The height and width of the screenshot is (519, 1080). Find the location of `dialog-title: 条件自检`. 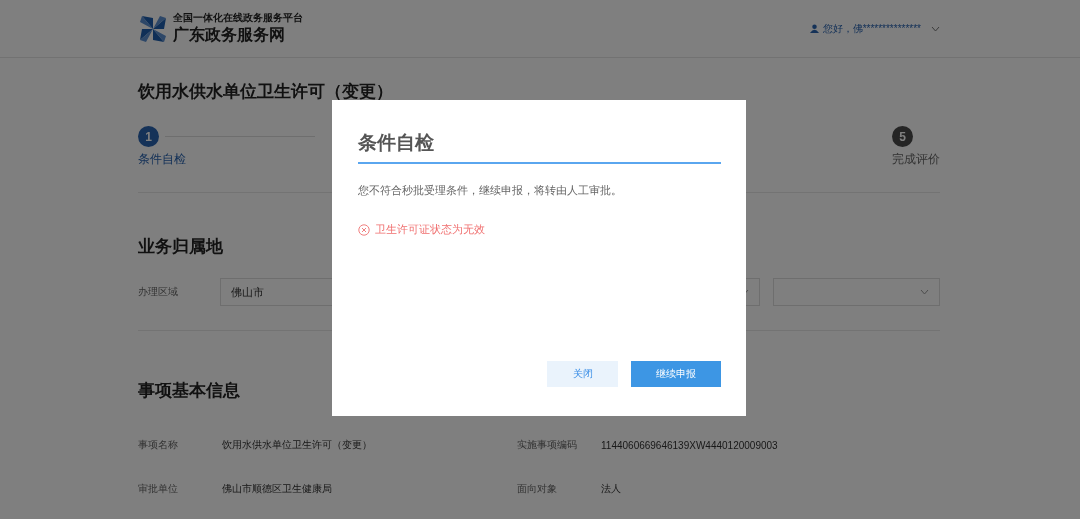

dialog-title: 条件自检 is located at coordinates (539, 147).